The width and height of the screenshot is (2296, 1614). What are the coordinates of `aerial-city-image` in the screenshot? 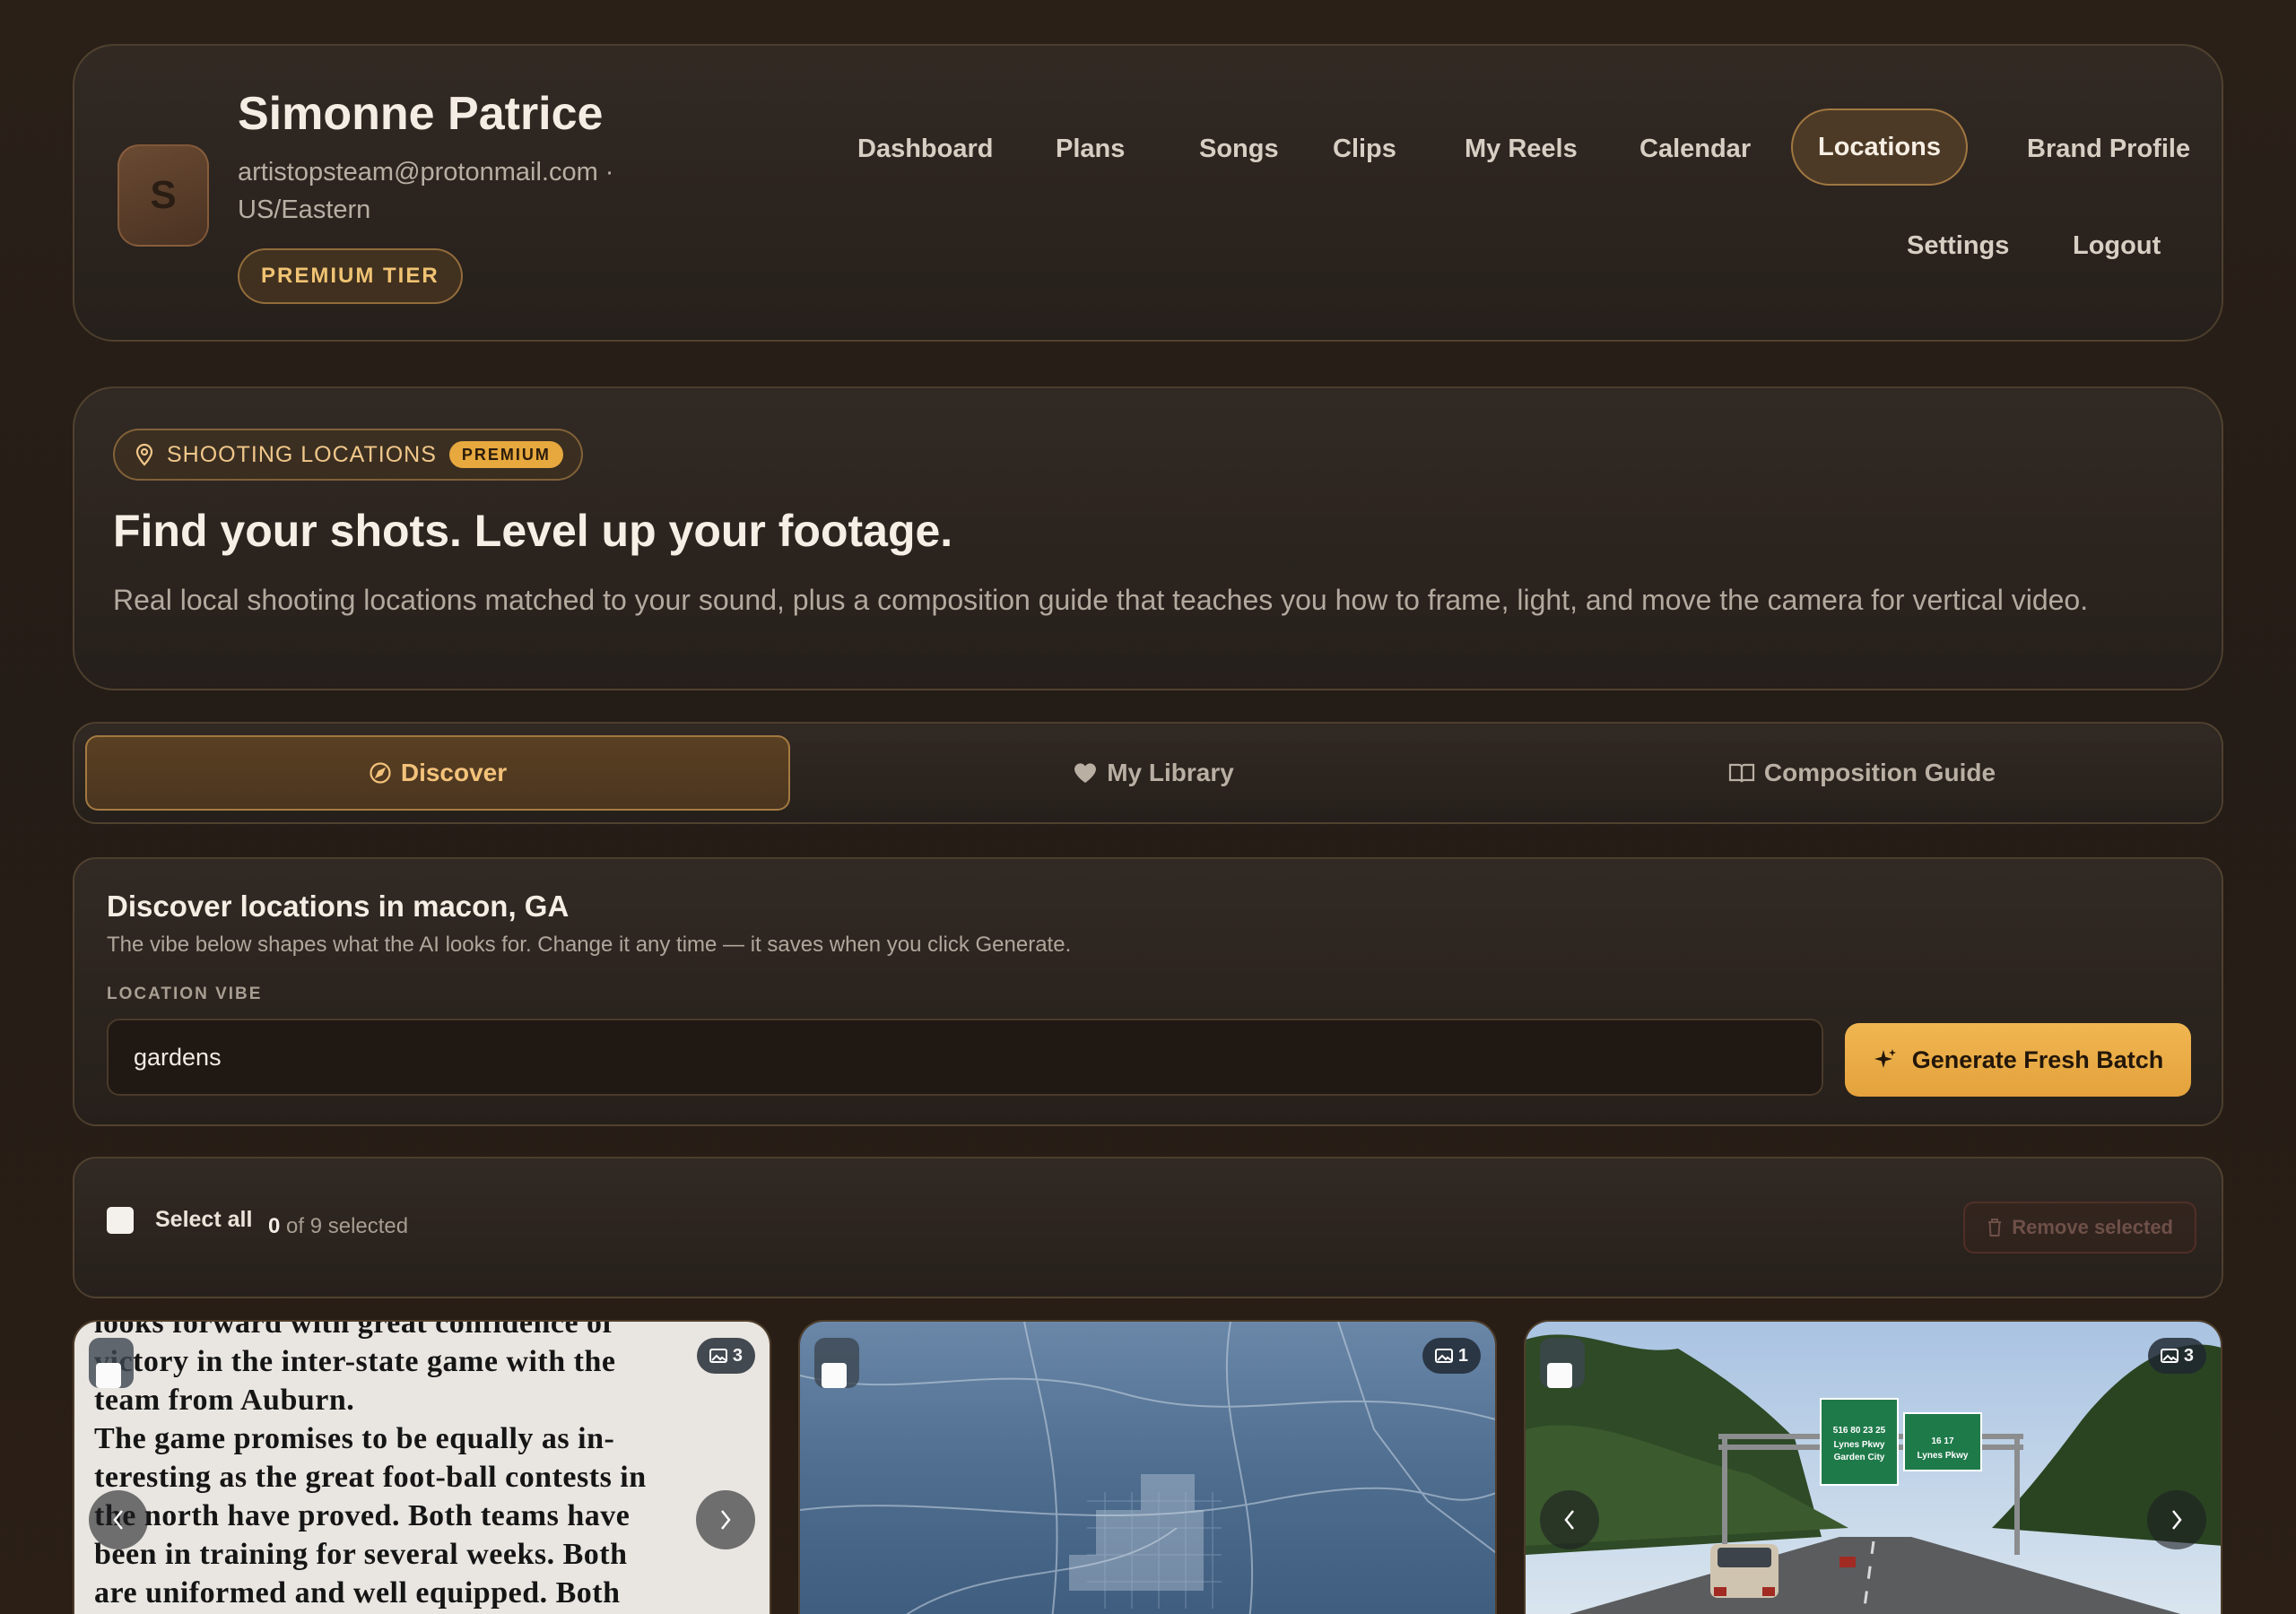 It's located at (1147, 1468).